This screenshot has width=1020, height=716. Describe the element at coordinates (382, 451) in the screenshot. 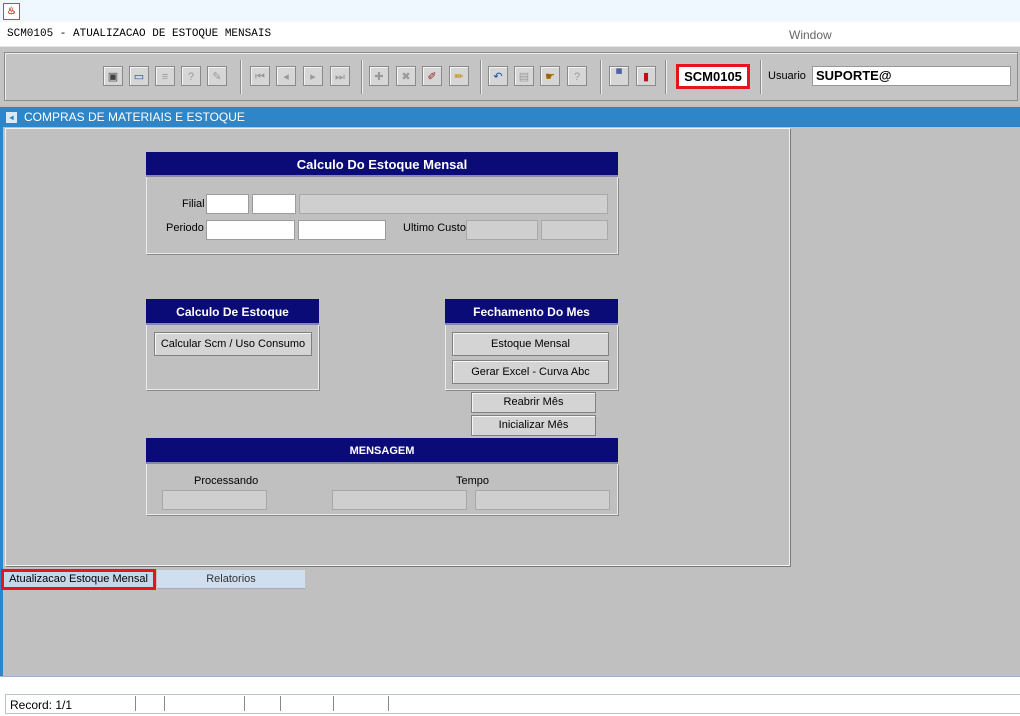

I see `mensagem-title: MENSAGEM` at that location.